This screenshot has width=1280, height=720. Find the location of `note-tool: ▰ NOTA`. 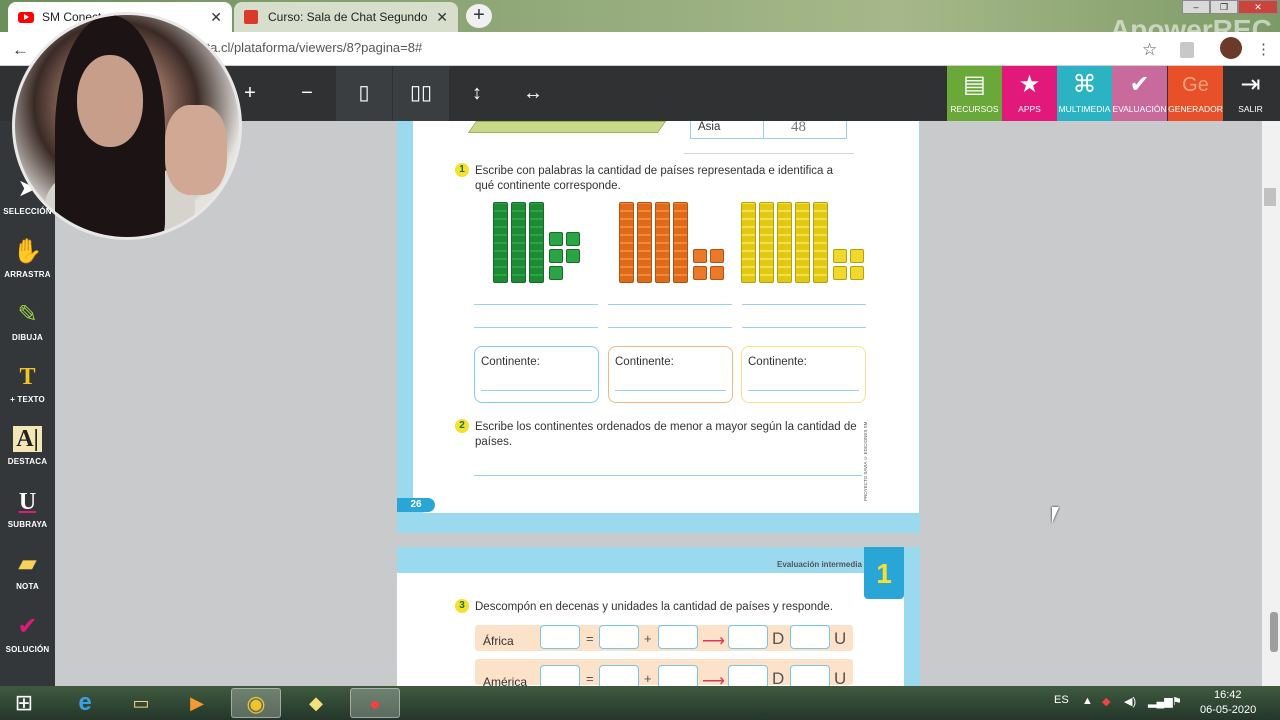

note-tool: ▰ NOTA is located at coordinates (27, 575).